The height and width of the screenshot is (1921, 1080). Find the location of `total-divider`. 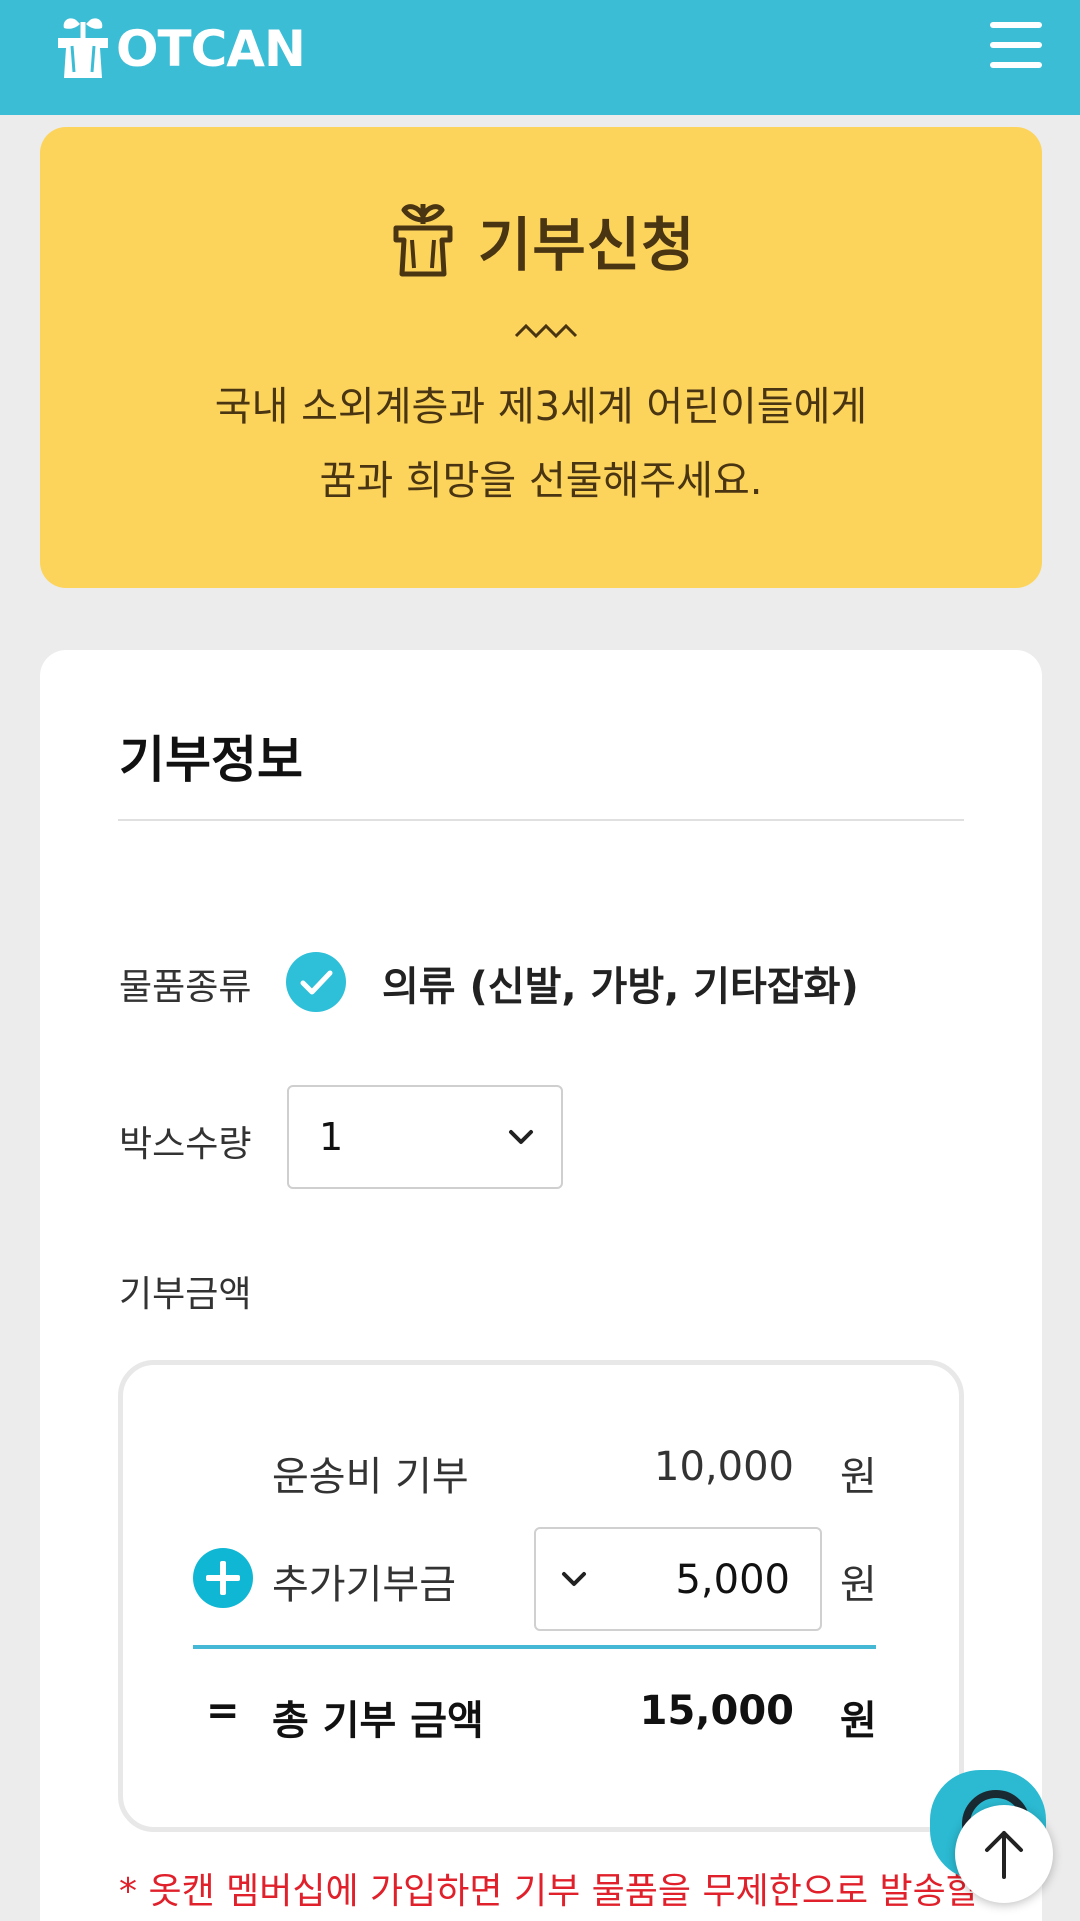

total-divider is located at coordinates (534, 1647).